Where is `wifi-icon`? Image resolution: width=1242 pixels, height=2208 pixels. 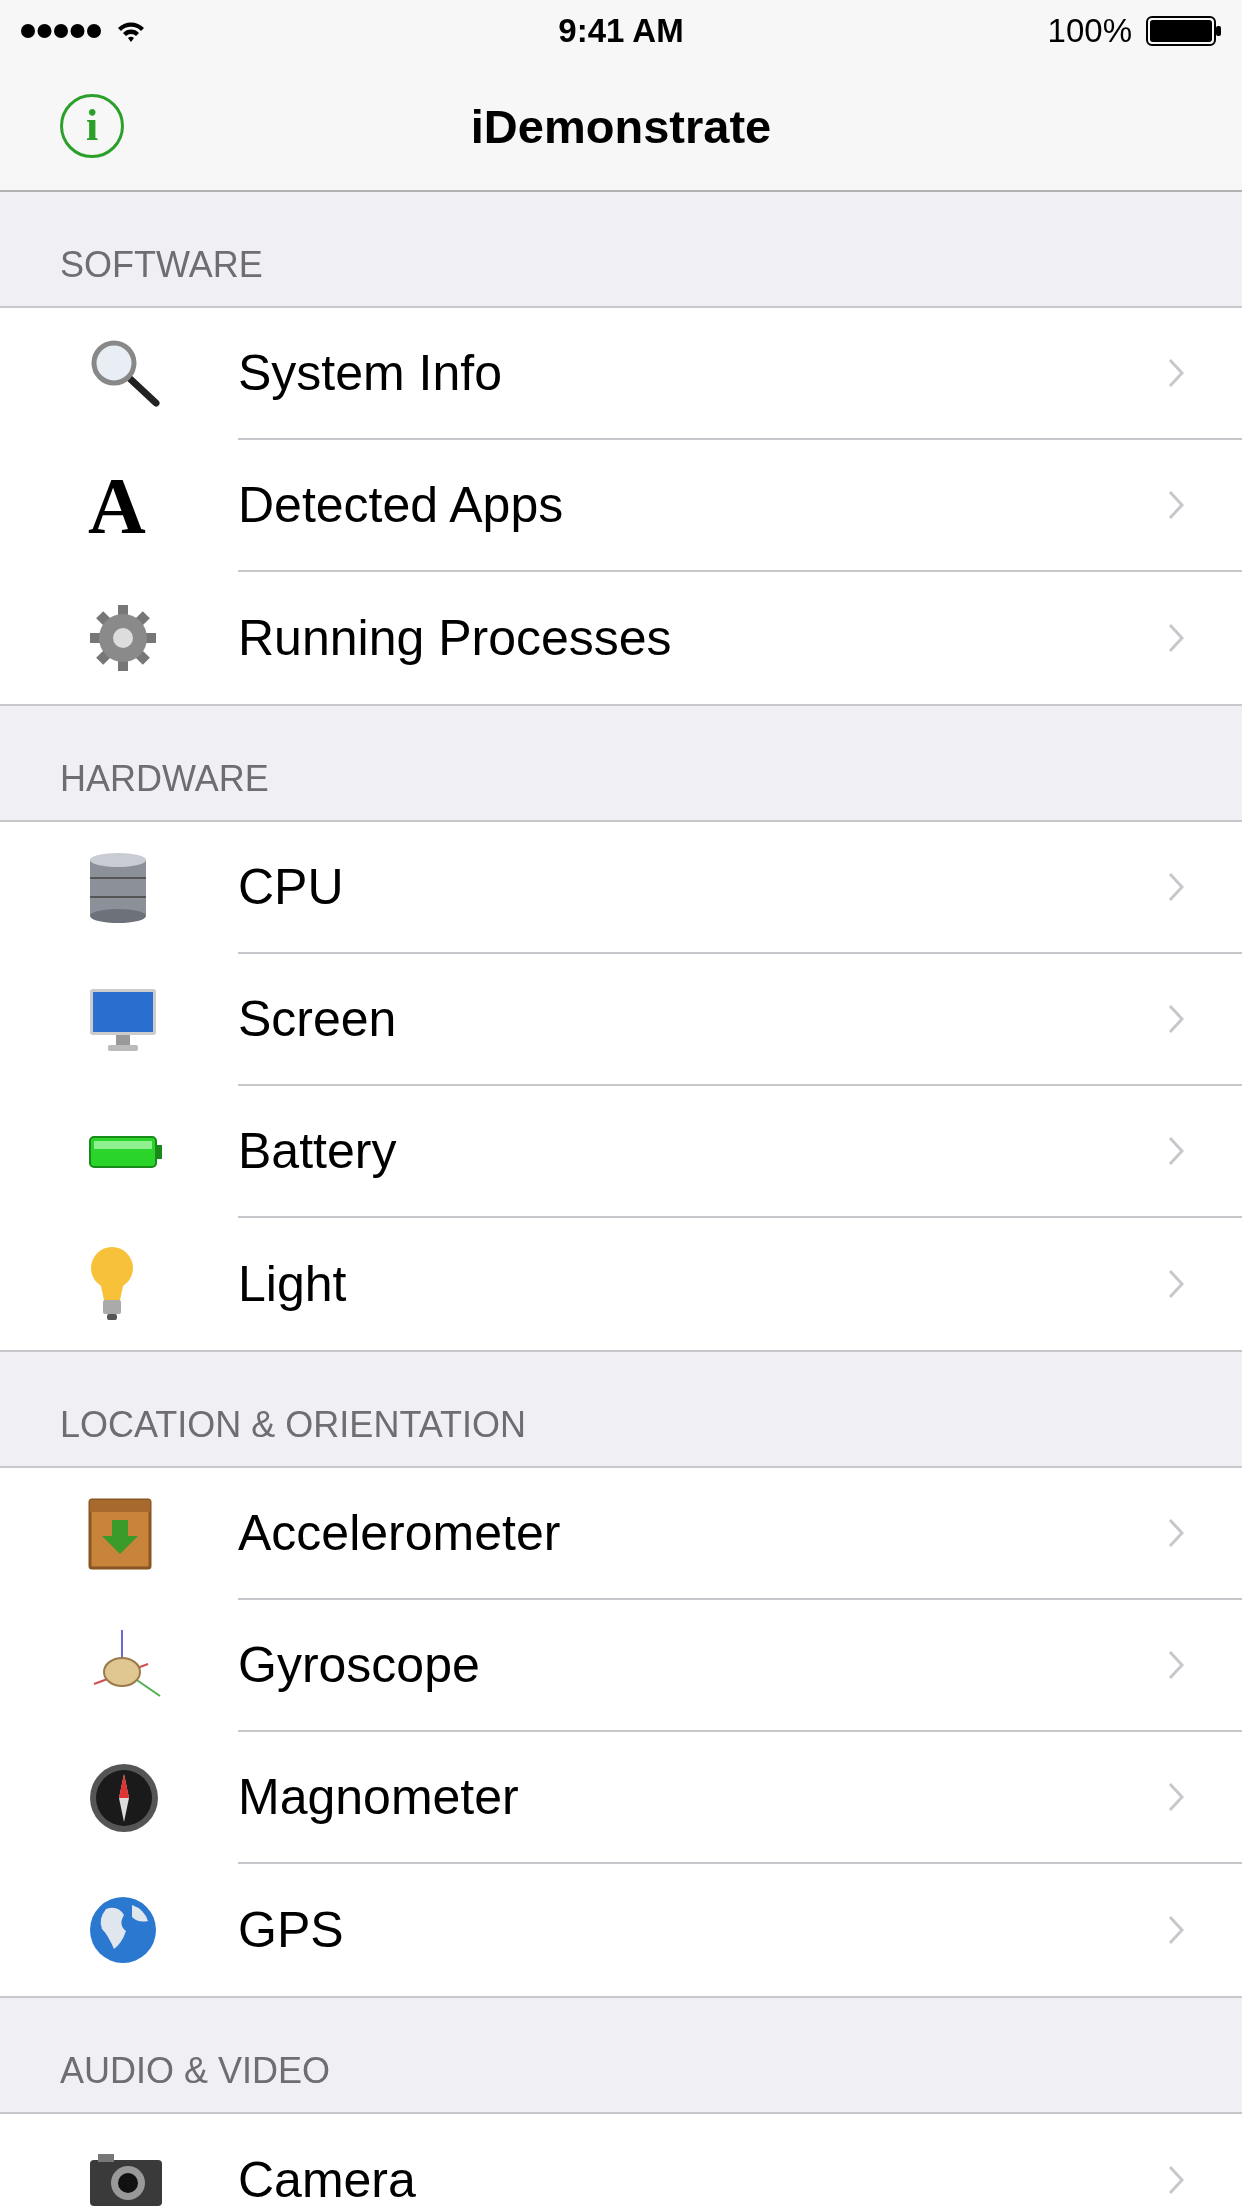
wifi-icon is located at coordinates (131, 31).